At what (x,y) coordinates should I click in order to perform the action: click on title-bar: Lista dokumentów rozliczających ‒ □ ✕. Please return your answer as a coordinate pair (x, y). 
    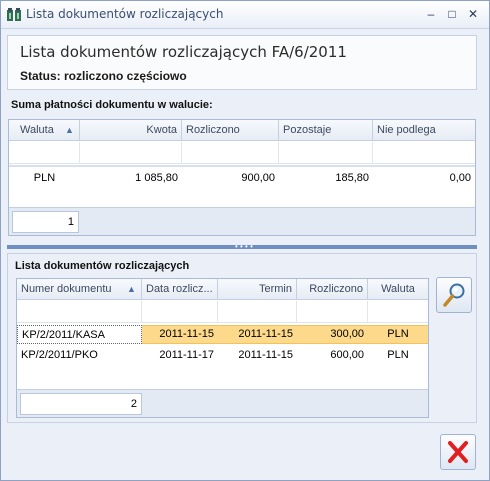
    Looking at the image, I should click on (245, 15).